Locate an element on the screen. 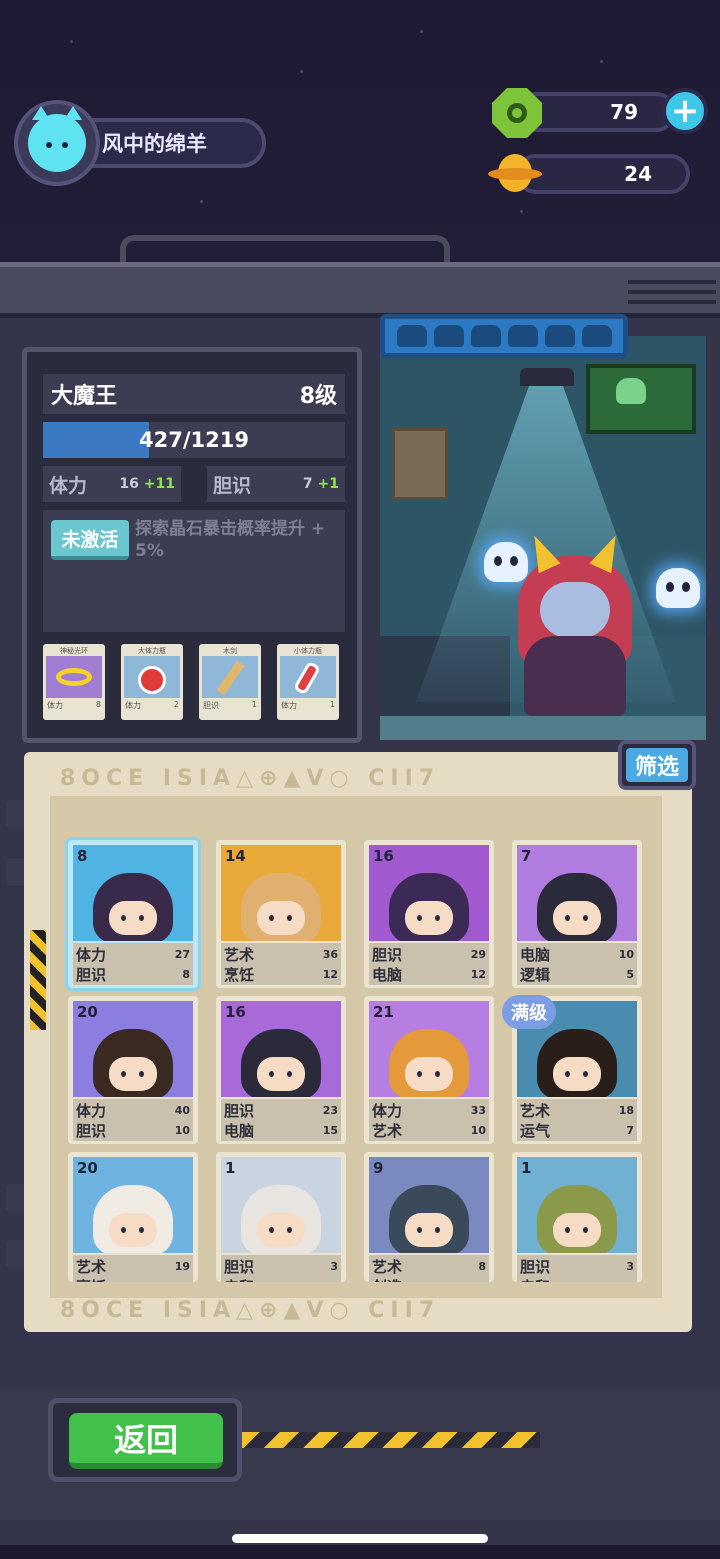  stat-courage: 胆识 7 +1 is located at coordinates (276, 484).